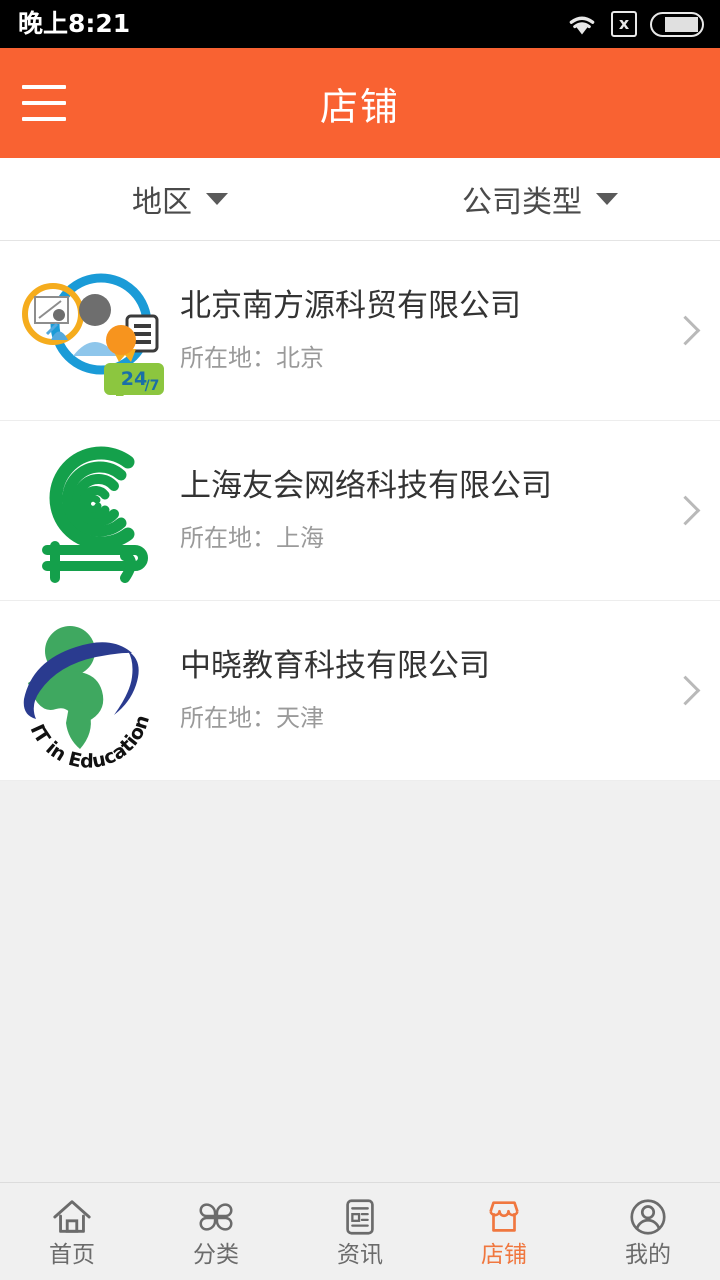 The image size is (720, 1280). I want to click on shop-name: 上海友会网络科技有限公司, so click(366, 486).